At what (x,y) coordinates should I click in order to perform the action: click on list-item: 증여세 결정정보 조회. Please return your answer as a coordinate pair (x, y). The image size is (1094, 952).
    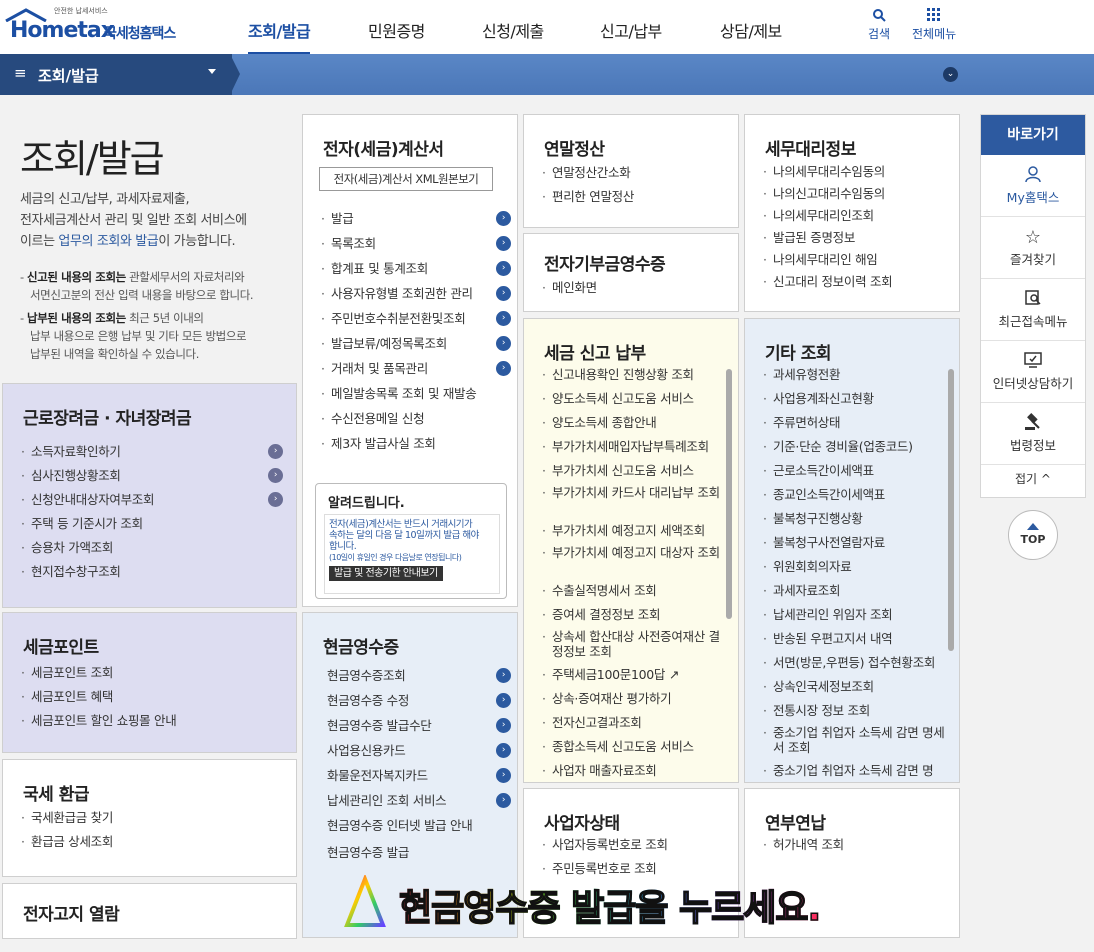
    Looking at the image, I should click on (632, 615).